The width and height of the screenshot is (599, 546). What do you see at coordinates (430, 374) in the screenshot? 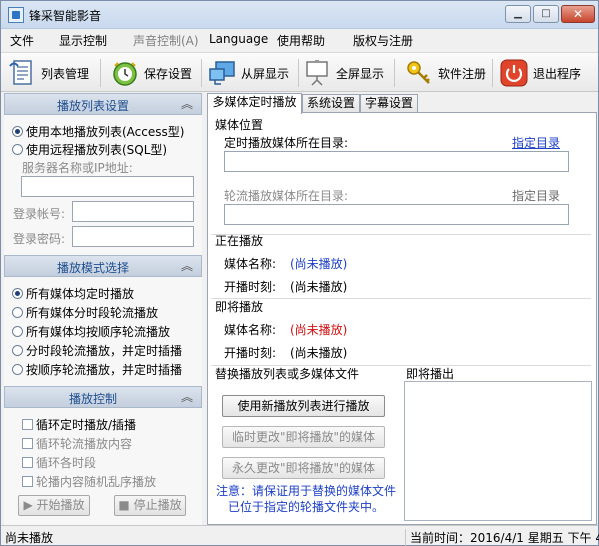
I see `upcoming-title: 即将播出` at bounding box center [430, 374].